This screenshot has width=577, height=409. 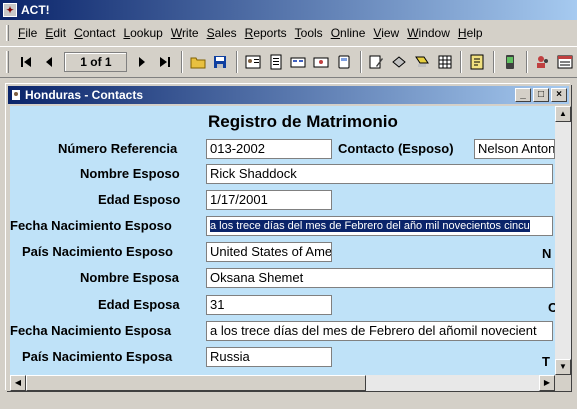 What do you see at coordinates (303, 121) in the screenshot?
I see `form-title: Registro de Matrimonio` at bounding box center [303, 121].